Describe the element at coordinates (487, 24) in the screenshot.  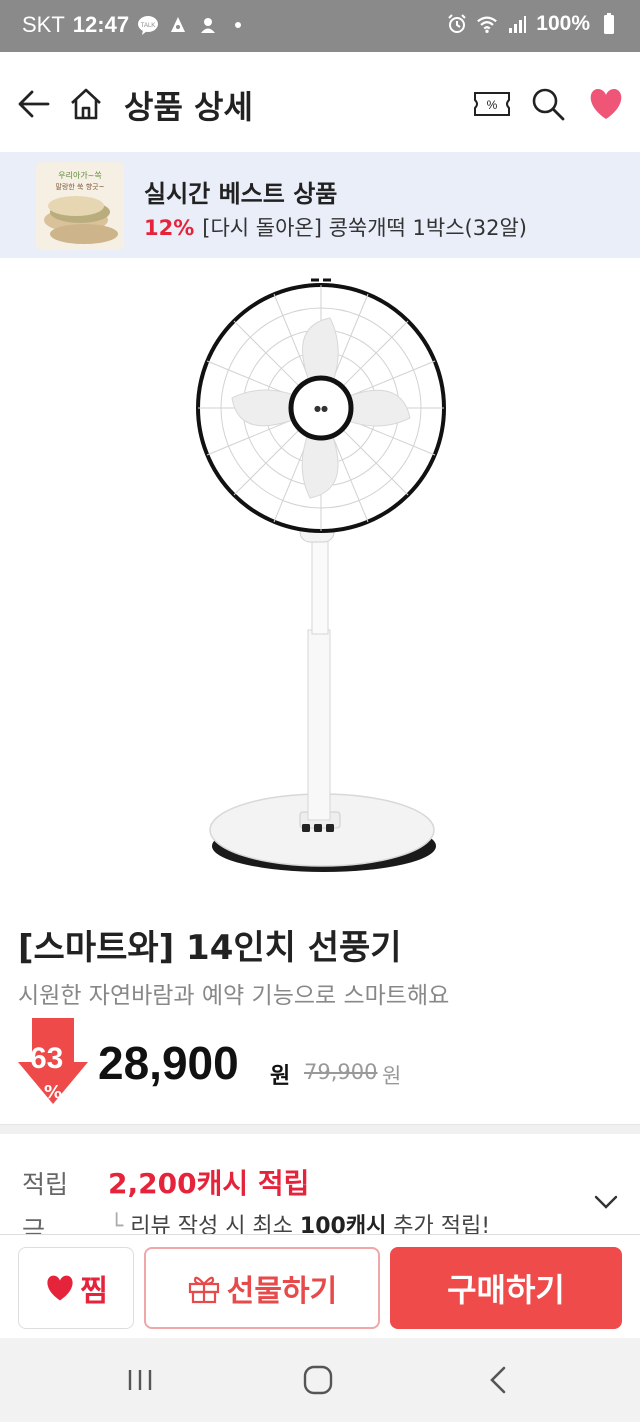
I see `wifi-icon` at that location.